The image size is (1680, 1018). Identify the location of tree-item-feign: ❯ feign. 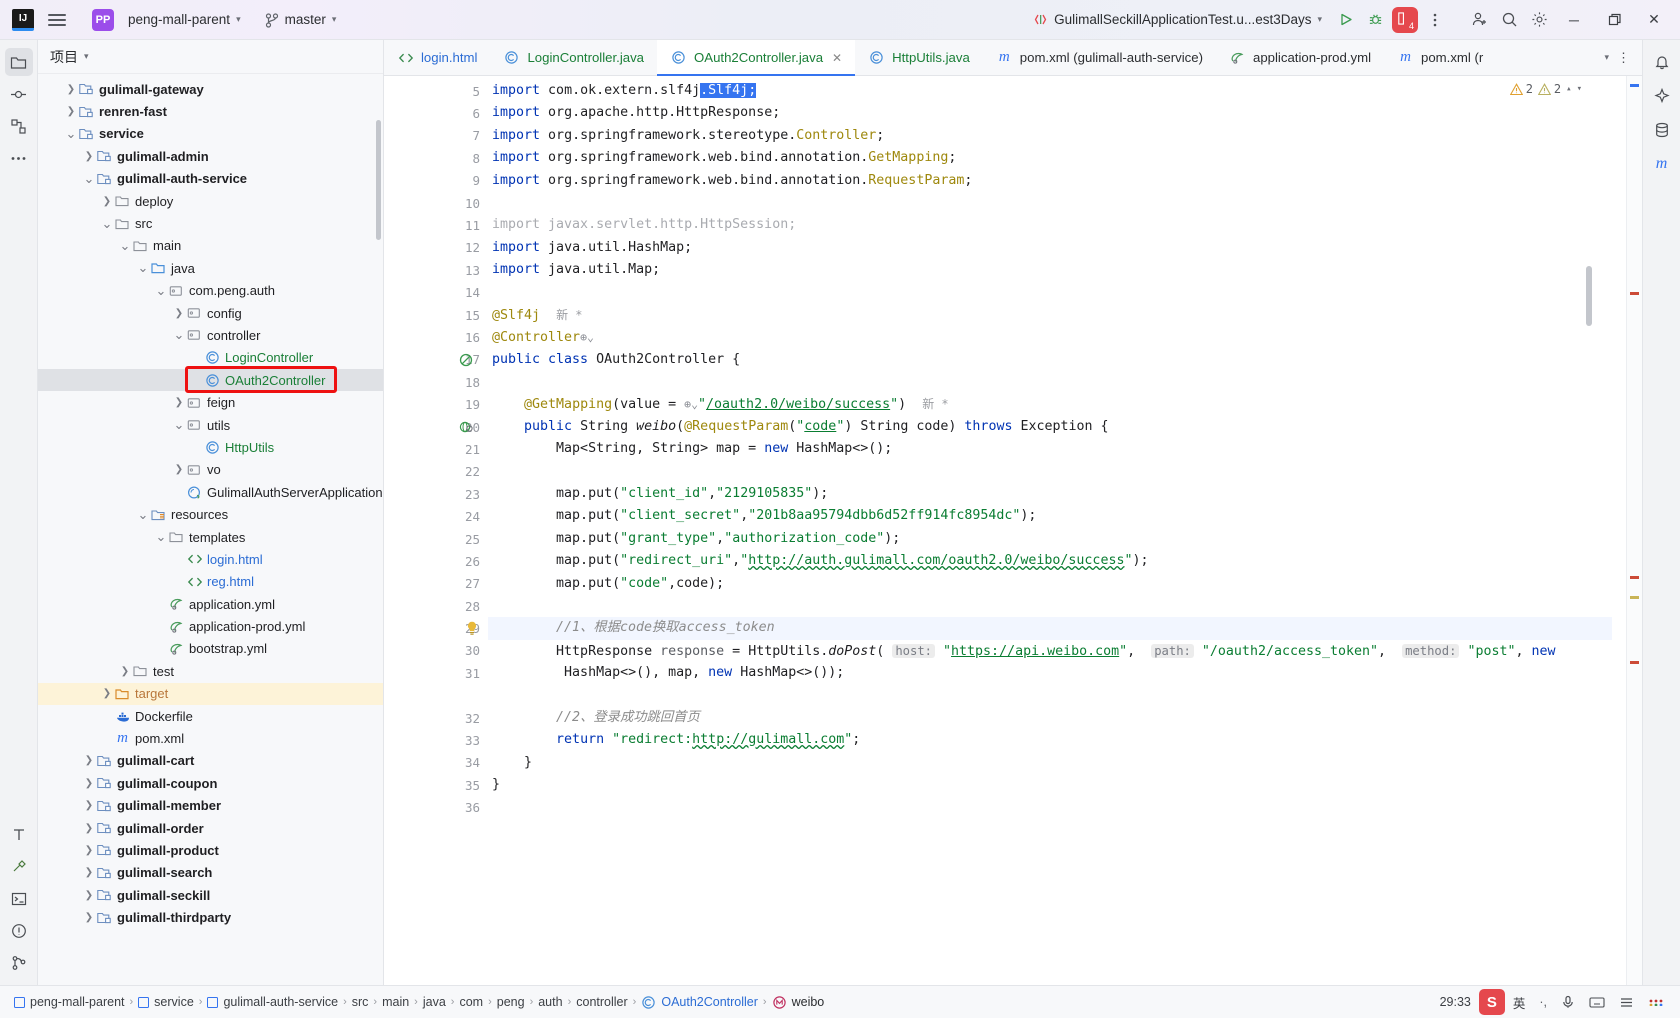
(210, 402).